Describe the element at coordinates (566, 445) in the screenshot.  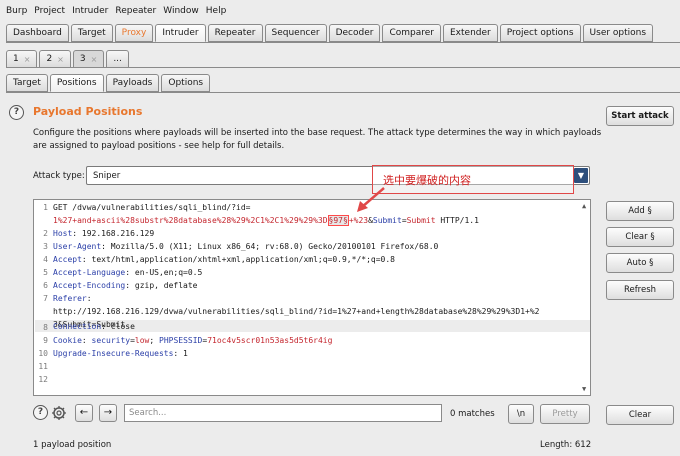
I see `request-length: Length: 612` at that location.